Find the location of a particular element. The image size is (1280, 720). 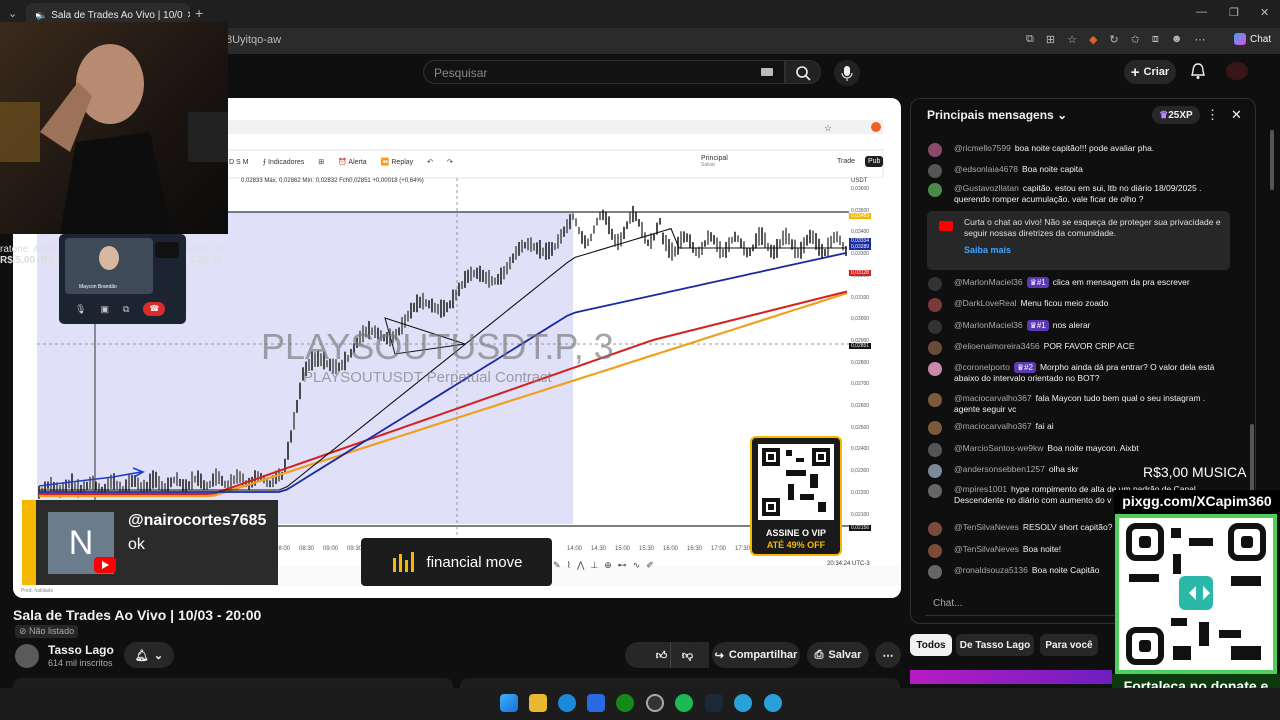

favorites-icon: ✩ is located at coordinates (1135, 39).